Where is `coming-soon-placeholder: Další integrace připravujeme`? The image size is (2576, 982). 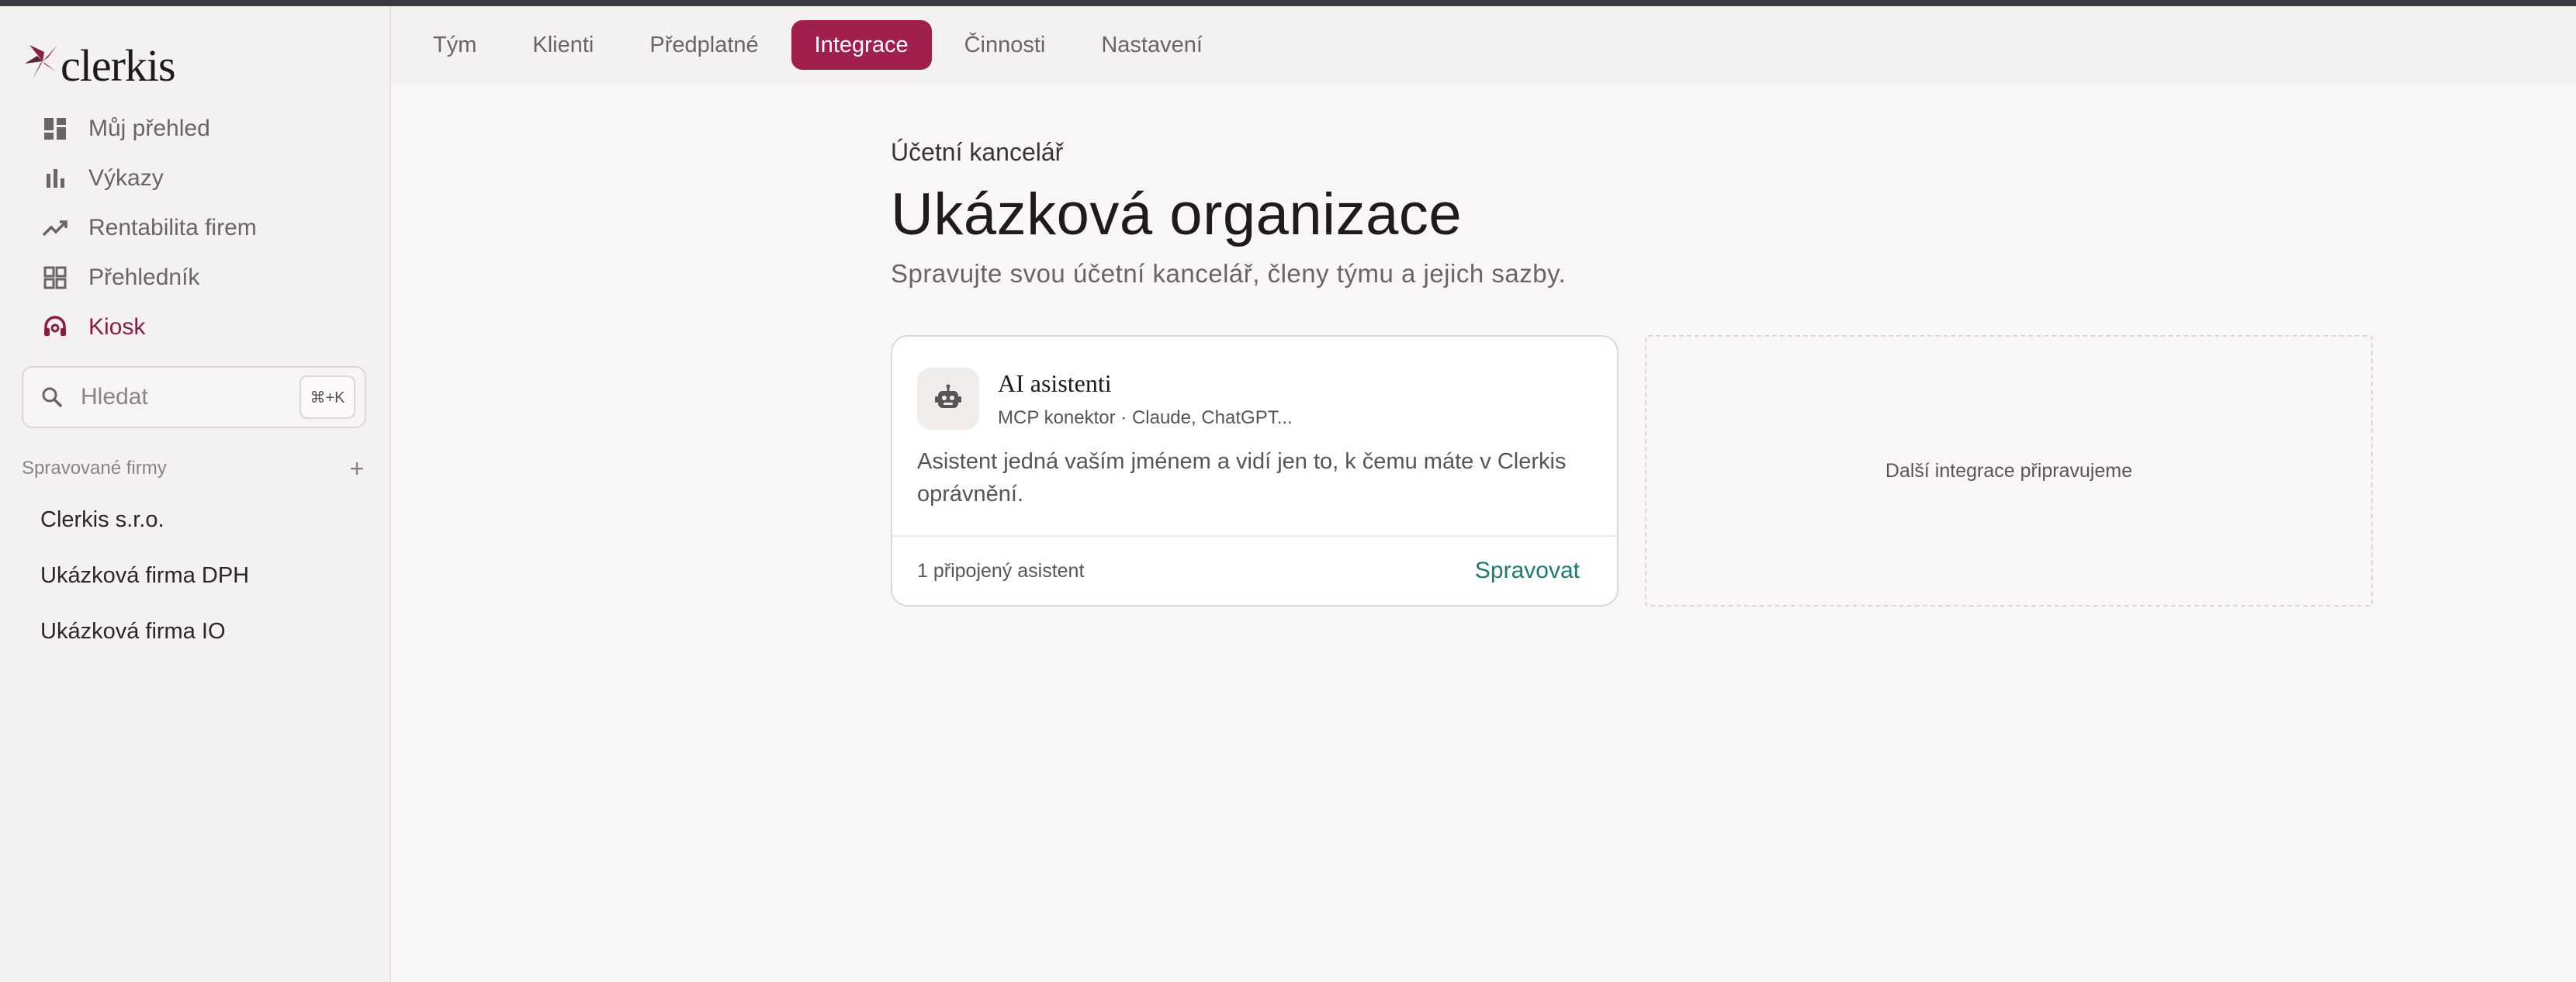
coming-soon-placeholder: Další integrace připravujeme is located at coordinates (2009, 471).